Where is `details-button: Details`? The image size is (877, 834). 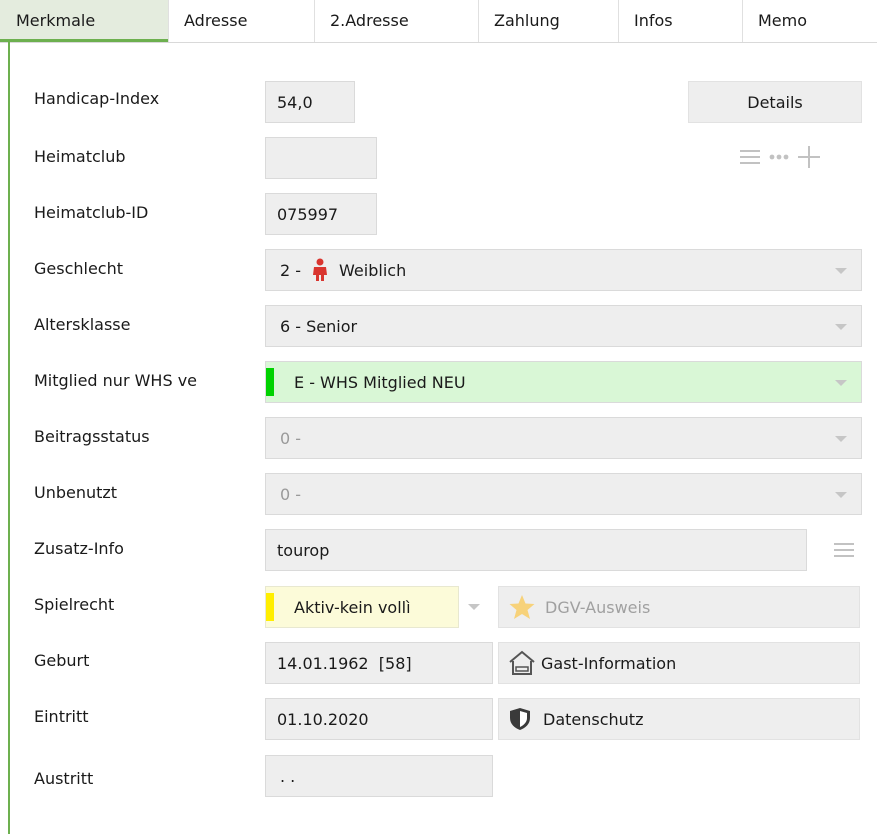 details-button: Details is located at coordinates (775, 102).